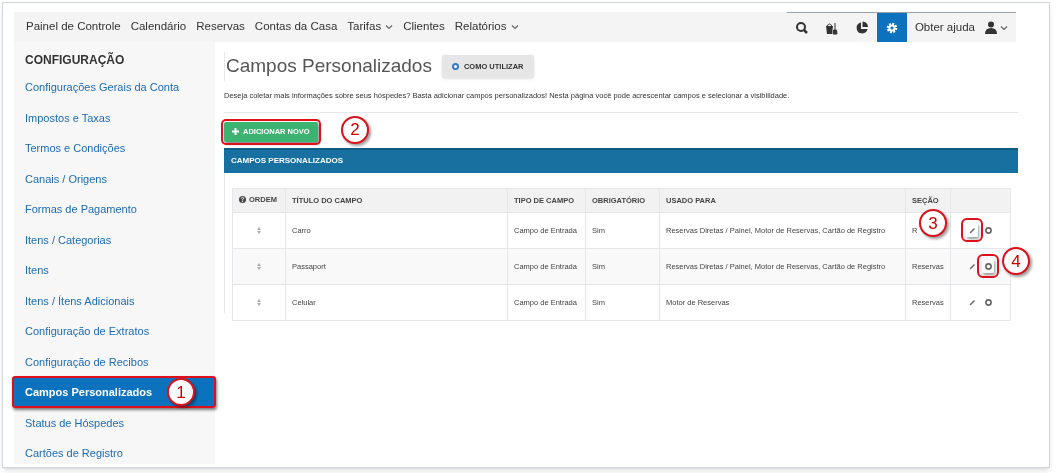 This screenshot has width=1059, height=473. I want to click on nav-link: Contas da Casa, so click(296, 27).